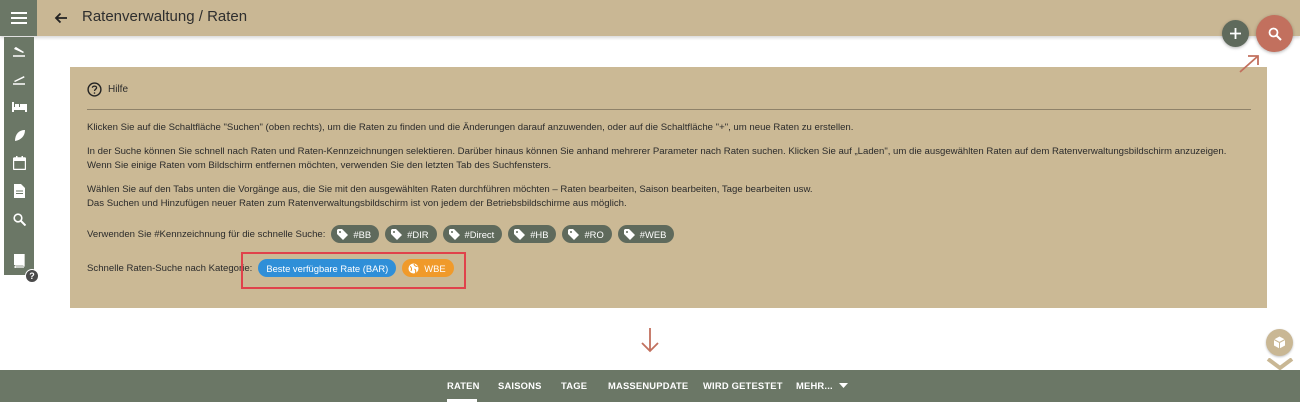 The image size is (1300, 402). I want to click on sidebar-item-rooms, so click(19, 107).